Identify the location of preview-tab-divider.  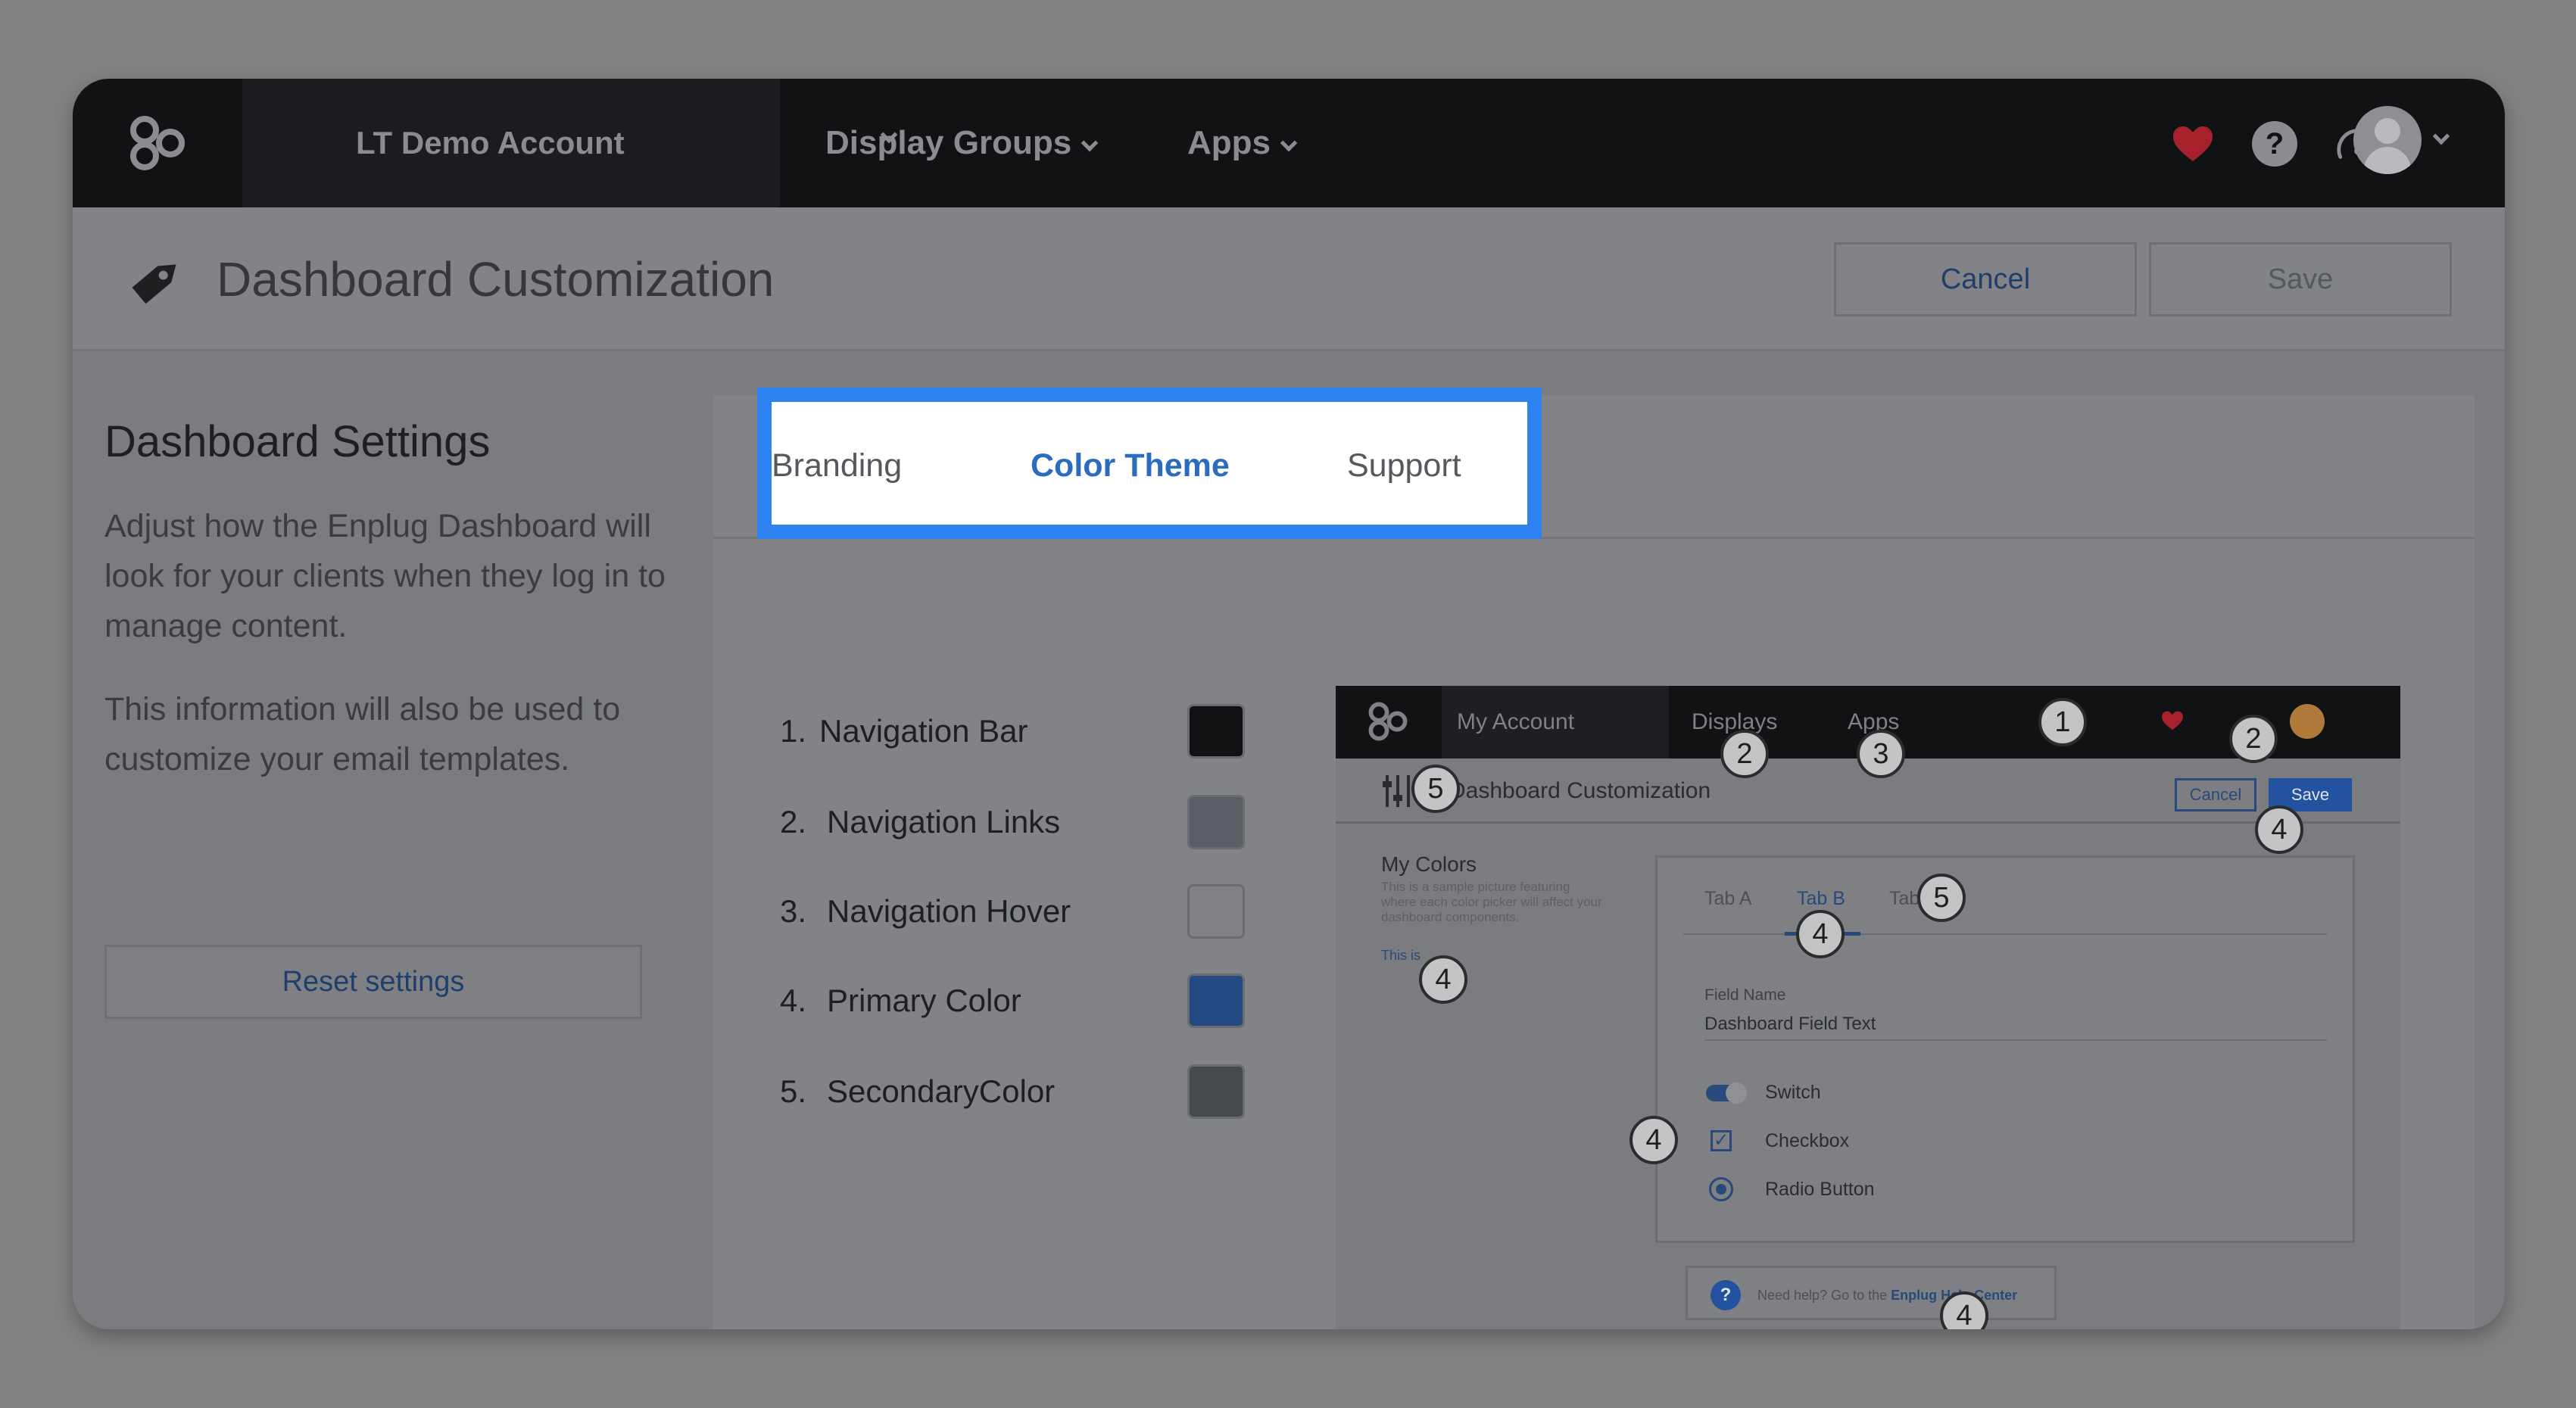
(2005, 934).